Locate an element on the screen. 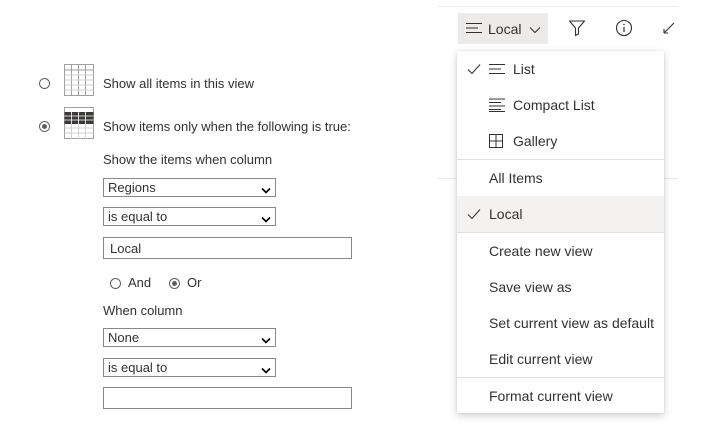  menu-item-label: Gallery is located at coordinates (535, 141).